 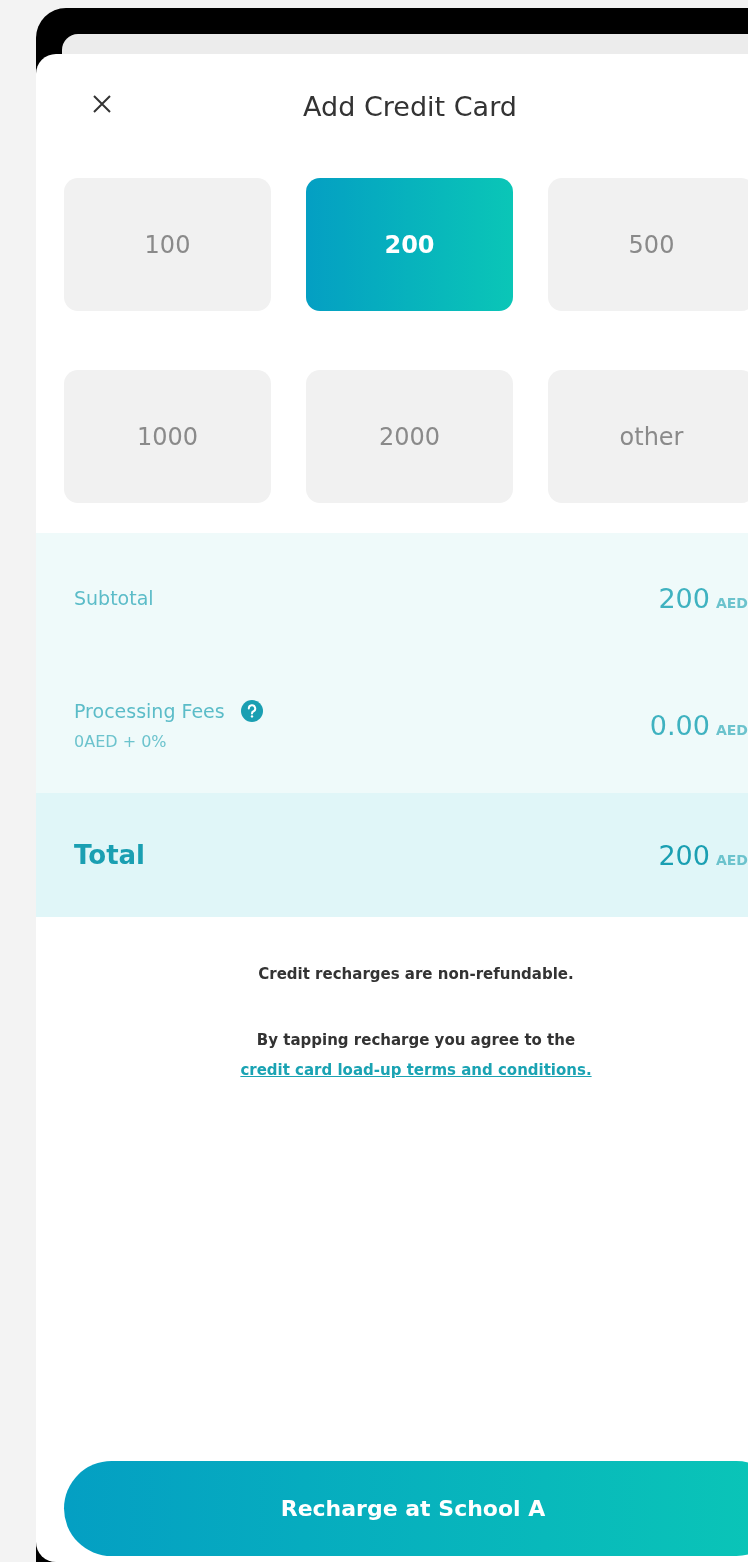 What do you see at coordinates (416, 1070) in the screenshot?
I see `terms-link: credit card load-up terms and conditions.` at bounding box center [416, 1070].